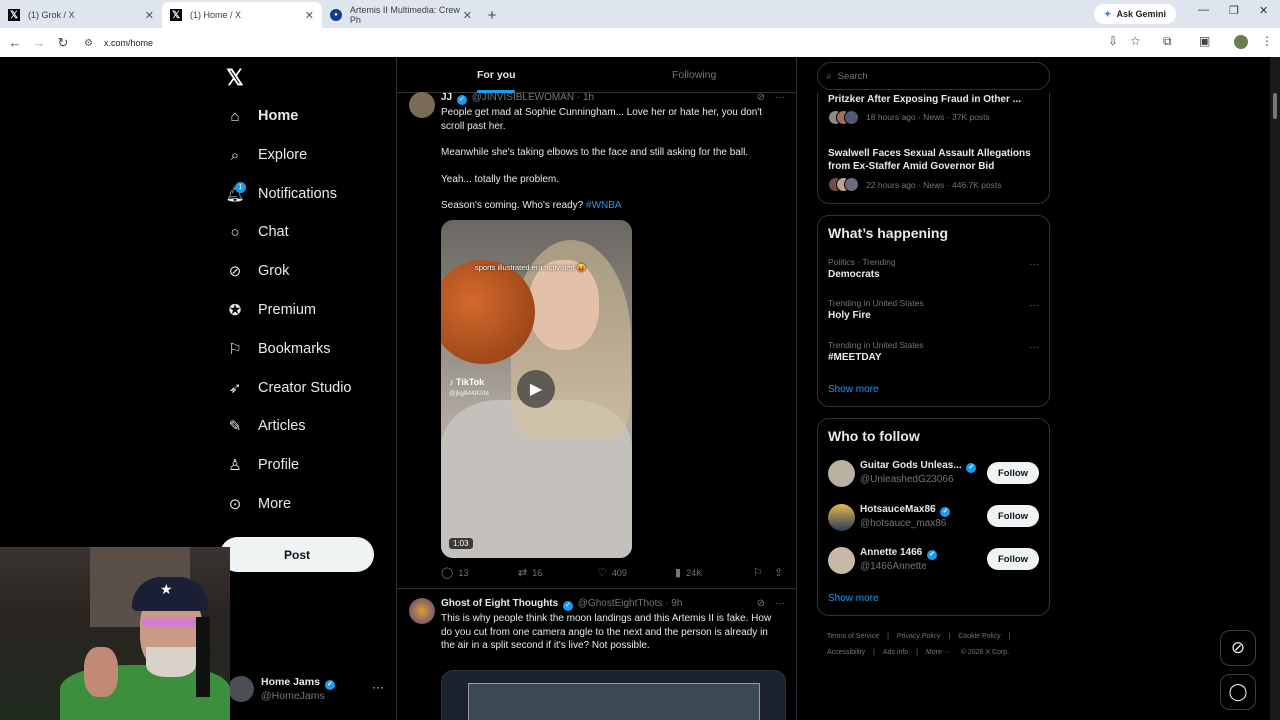 This screenshot has height=720, width=1280. I want to click on repost-button: ⇄ 16, so click(530, 572).